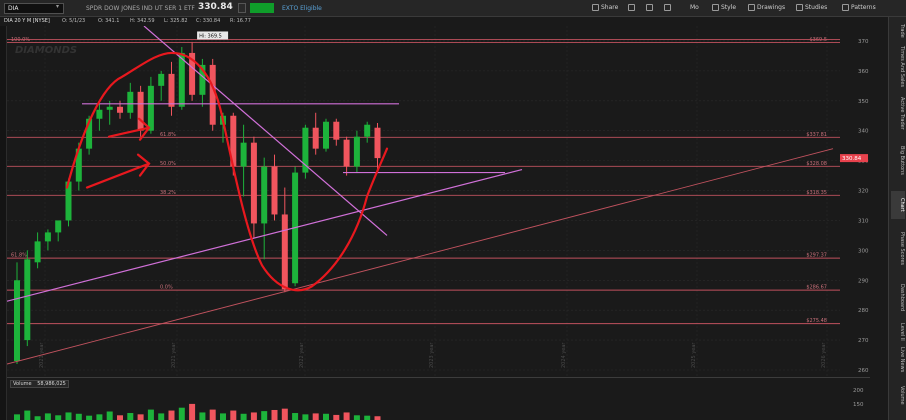  What do you see at coordinates (39, 384) in the screenshot?
I see `volume-label: Volume 58,986,025` at bounding box center [39, 384].